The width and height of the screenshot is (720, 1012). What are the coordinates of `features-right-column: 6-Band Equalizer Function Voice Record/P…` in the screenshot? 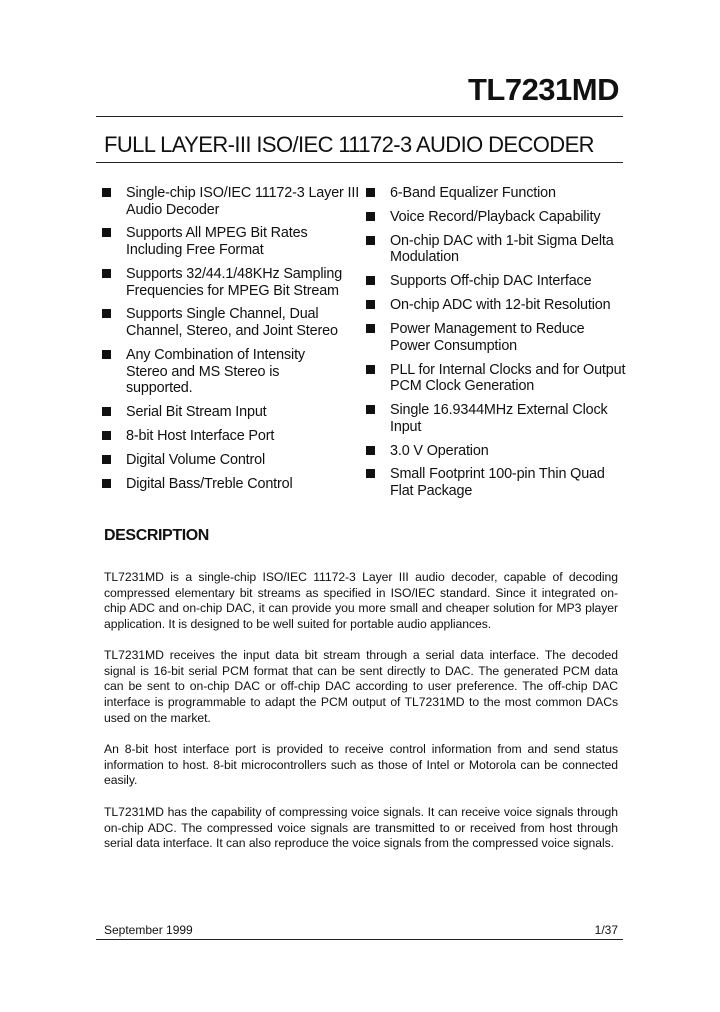 It's located at (495, 346).